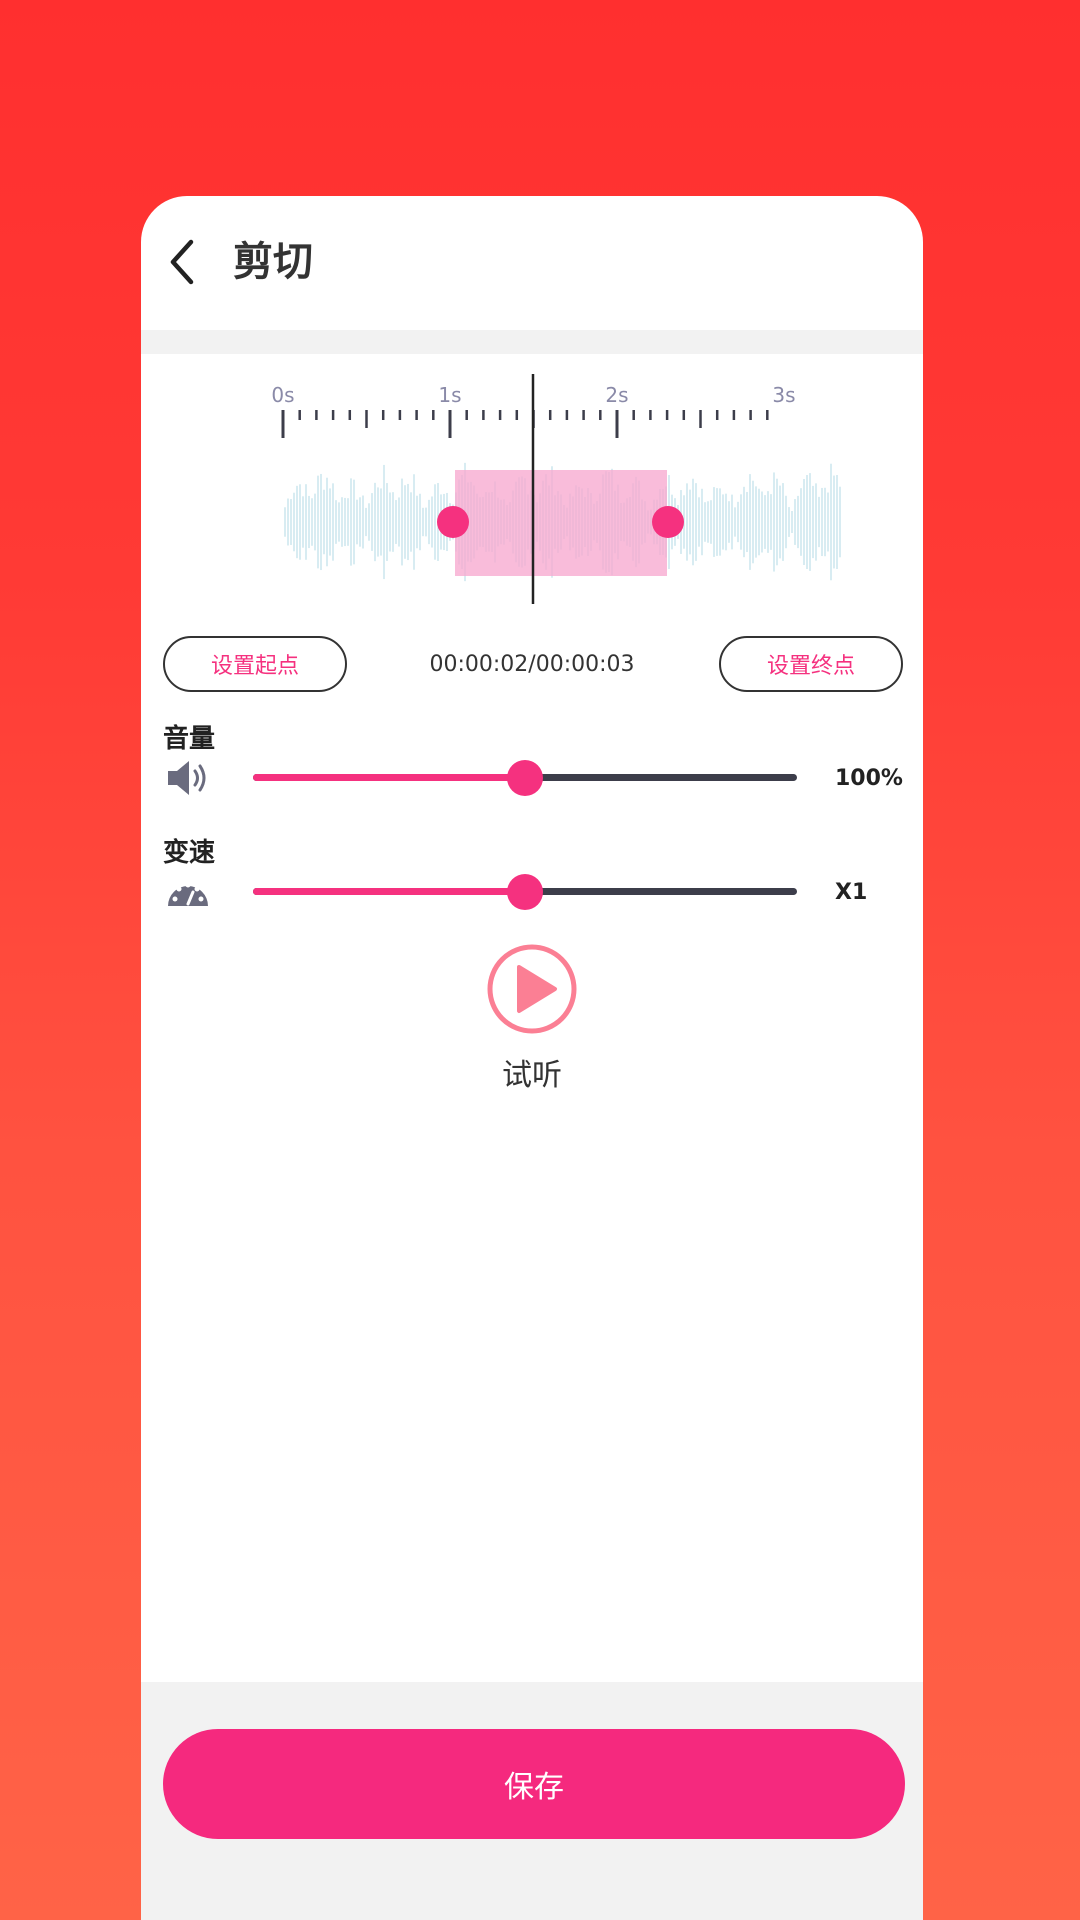  What do you see at coordinates (811, 664) in the screenshot?
I see `set-end-button: 设置终点` at bounding box center [811, 664].